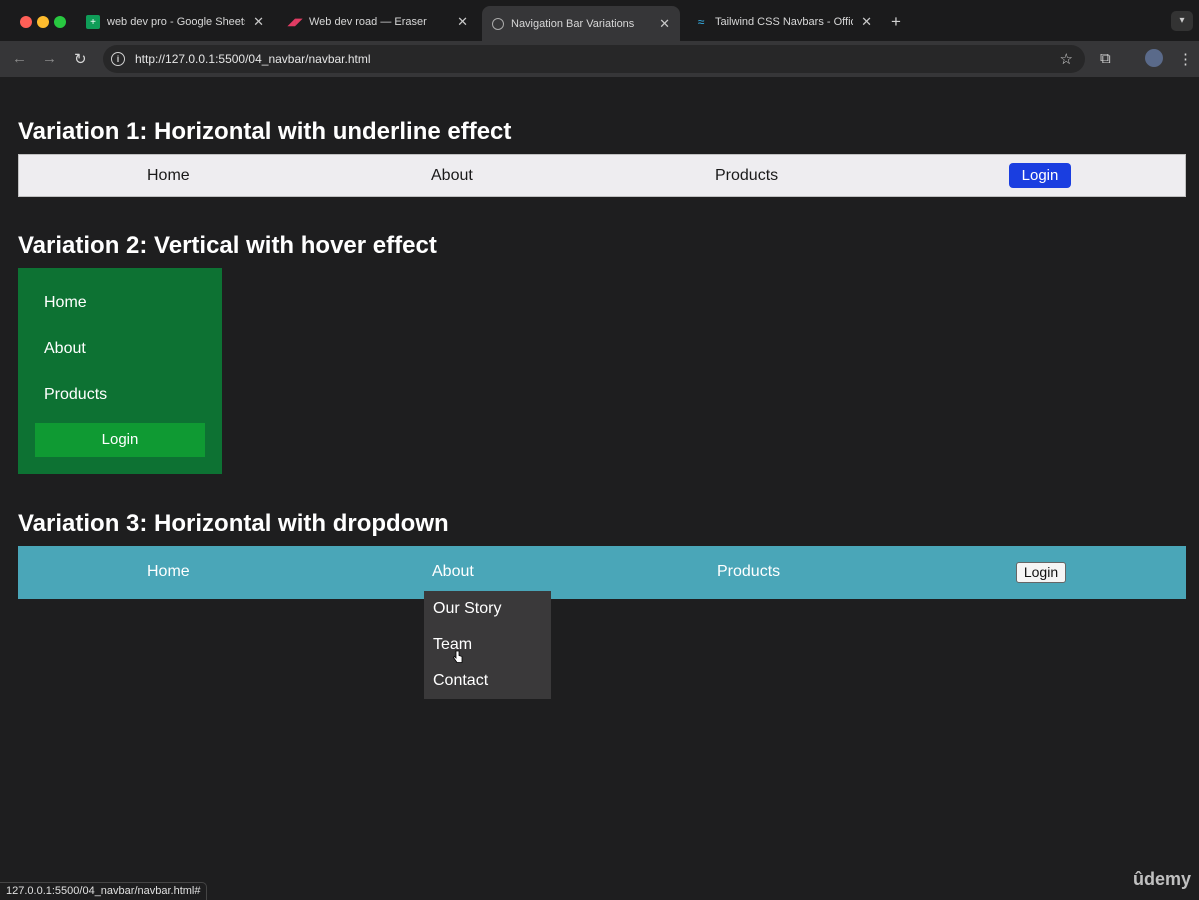 The width and height of the screenshot is (1199, 900). Describe the element at coordinates (19, 58) in the screenshot. I see `back-icon: ←` at that location.